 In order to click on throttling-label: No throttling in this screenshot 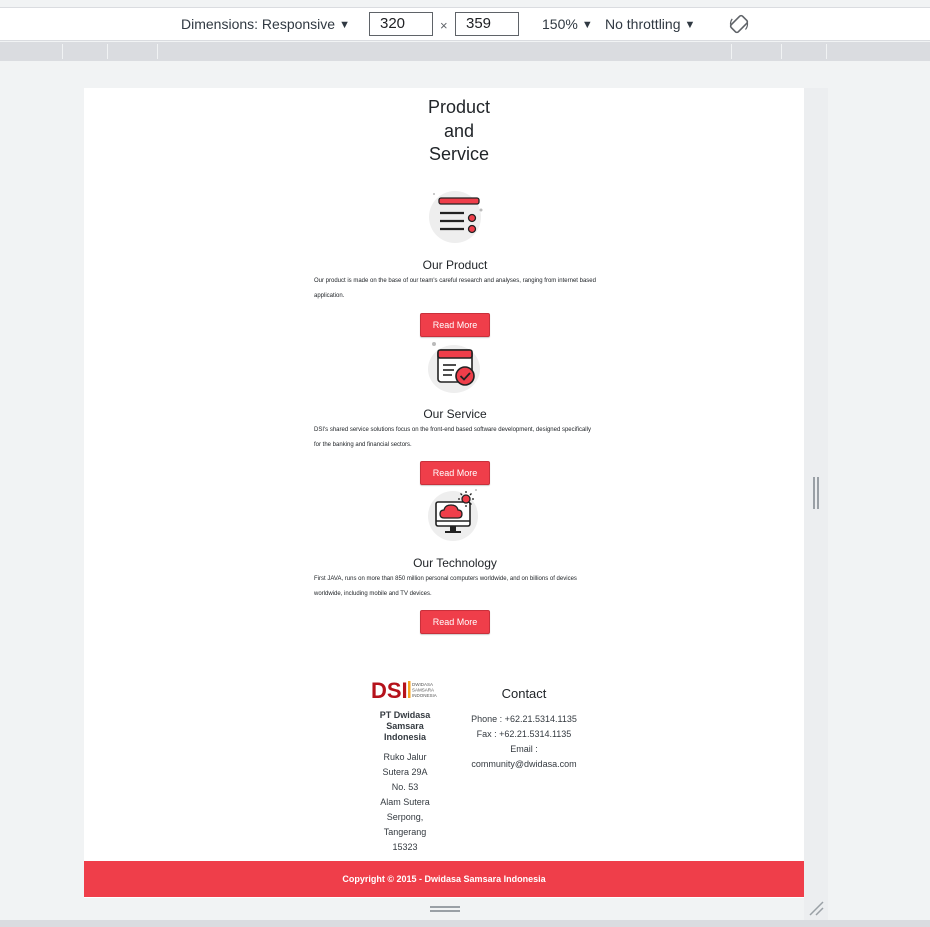, I will do `click(643, 24)`.